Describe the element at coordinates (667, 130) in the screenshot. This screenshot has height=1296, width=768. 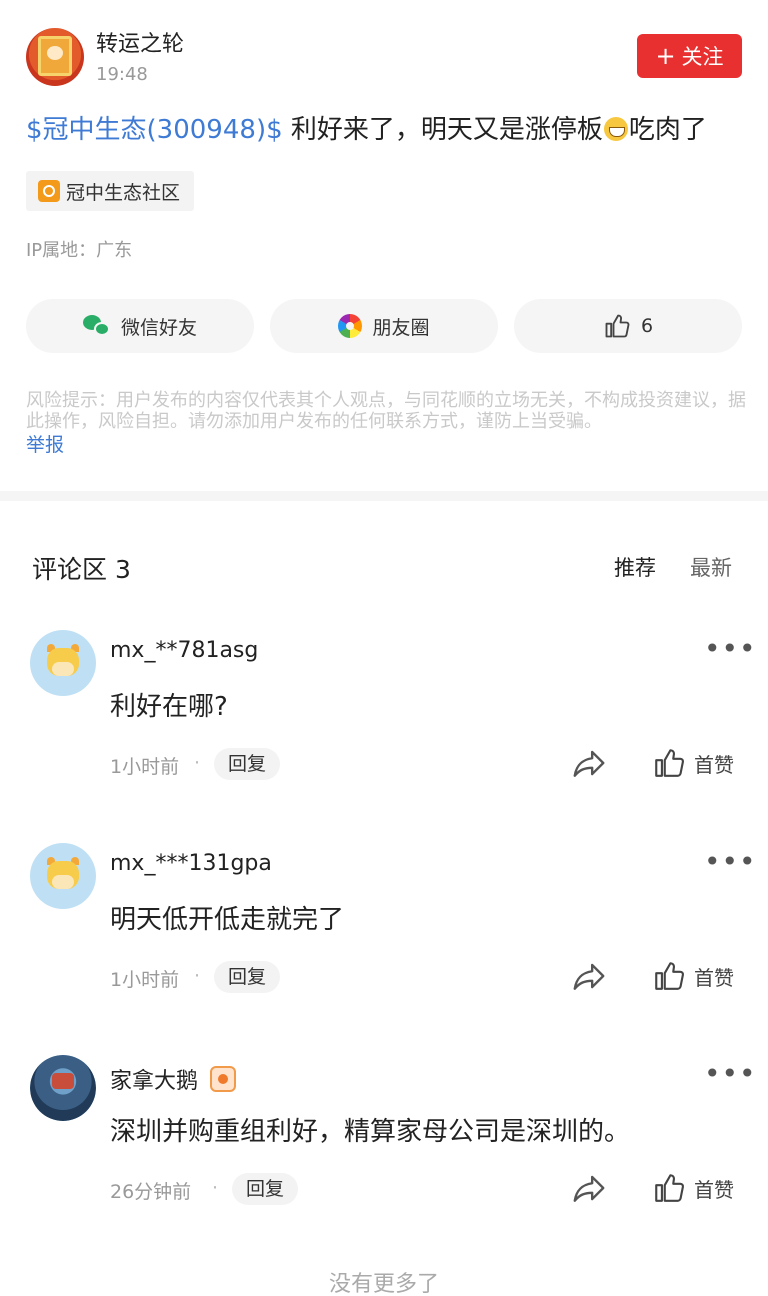
I see `post-text-end: 吃肉了` at that location.